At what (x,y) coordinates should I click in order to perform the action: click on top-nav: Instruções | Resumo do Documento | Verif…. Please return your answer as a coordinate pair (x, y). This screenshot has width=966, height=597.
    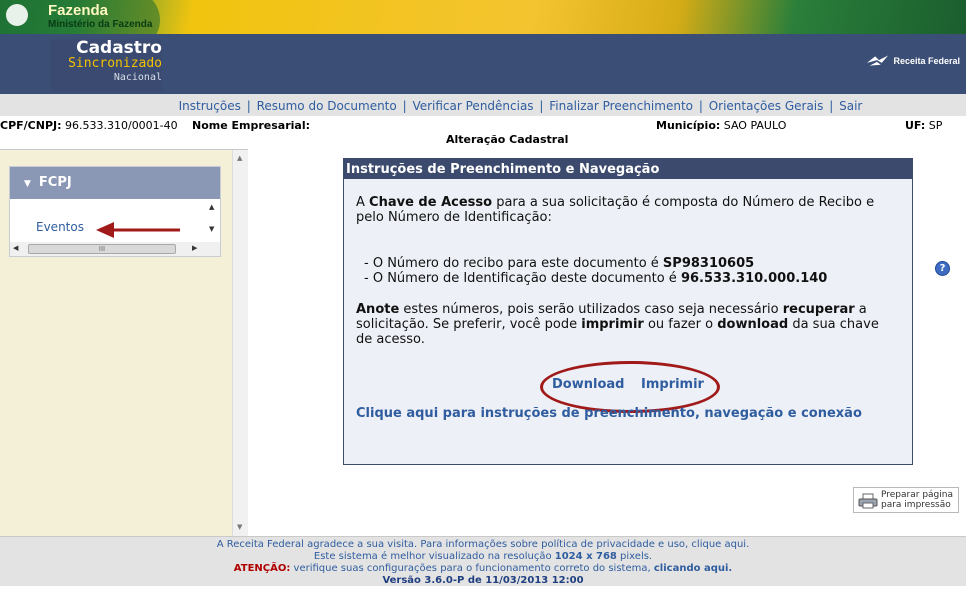
    Looking at the image, I should click on (483, 105).